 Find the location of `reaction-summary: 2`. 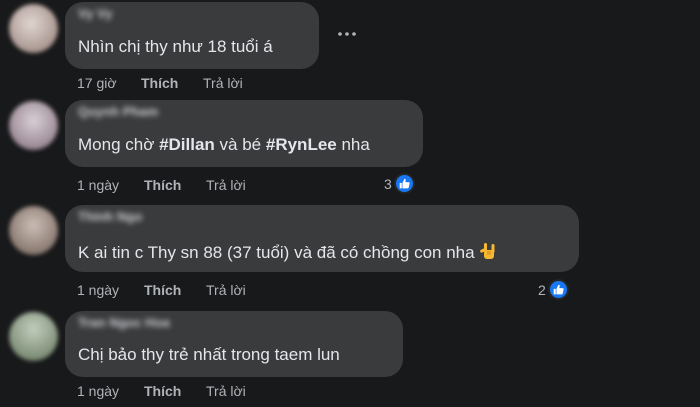

reaction-summary: 2 is located at coordinates (553, 289).